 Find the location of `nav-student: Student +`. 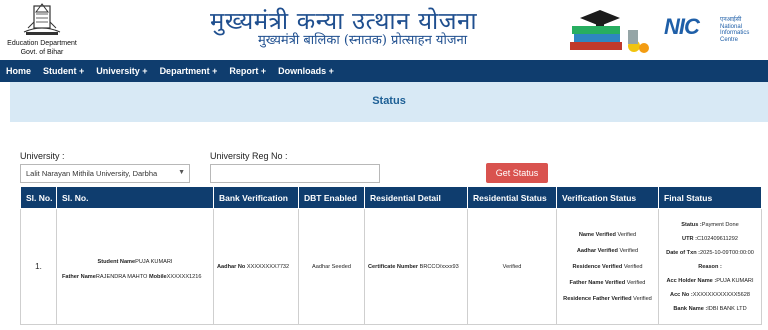

nav-student: Student + is located at coordinates (63, 71).